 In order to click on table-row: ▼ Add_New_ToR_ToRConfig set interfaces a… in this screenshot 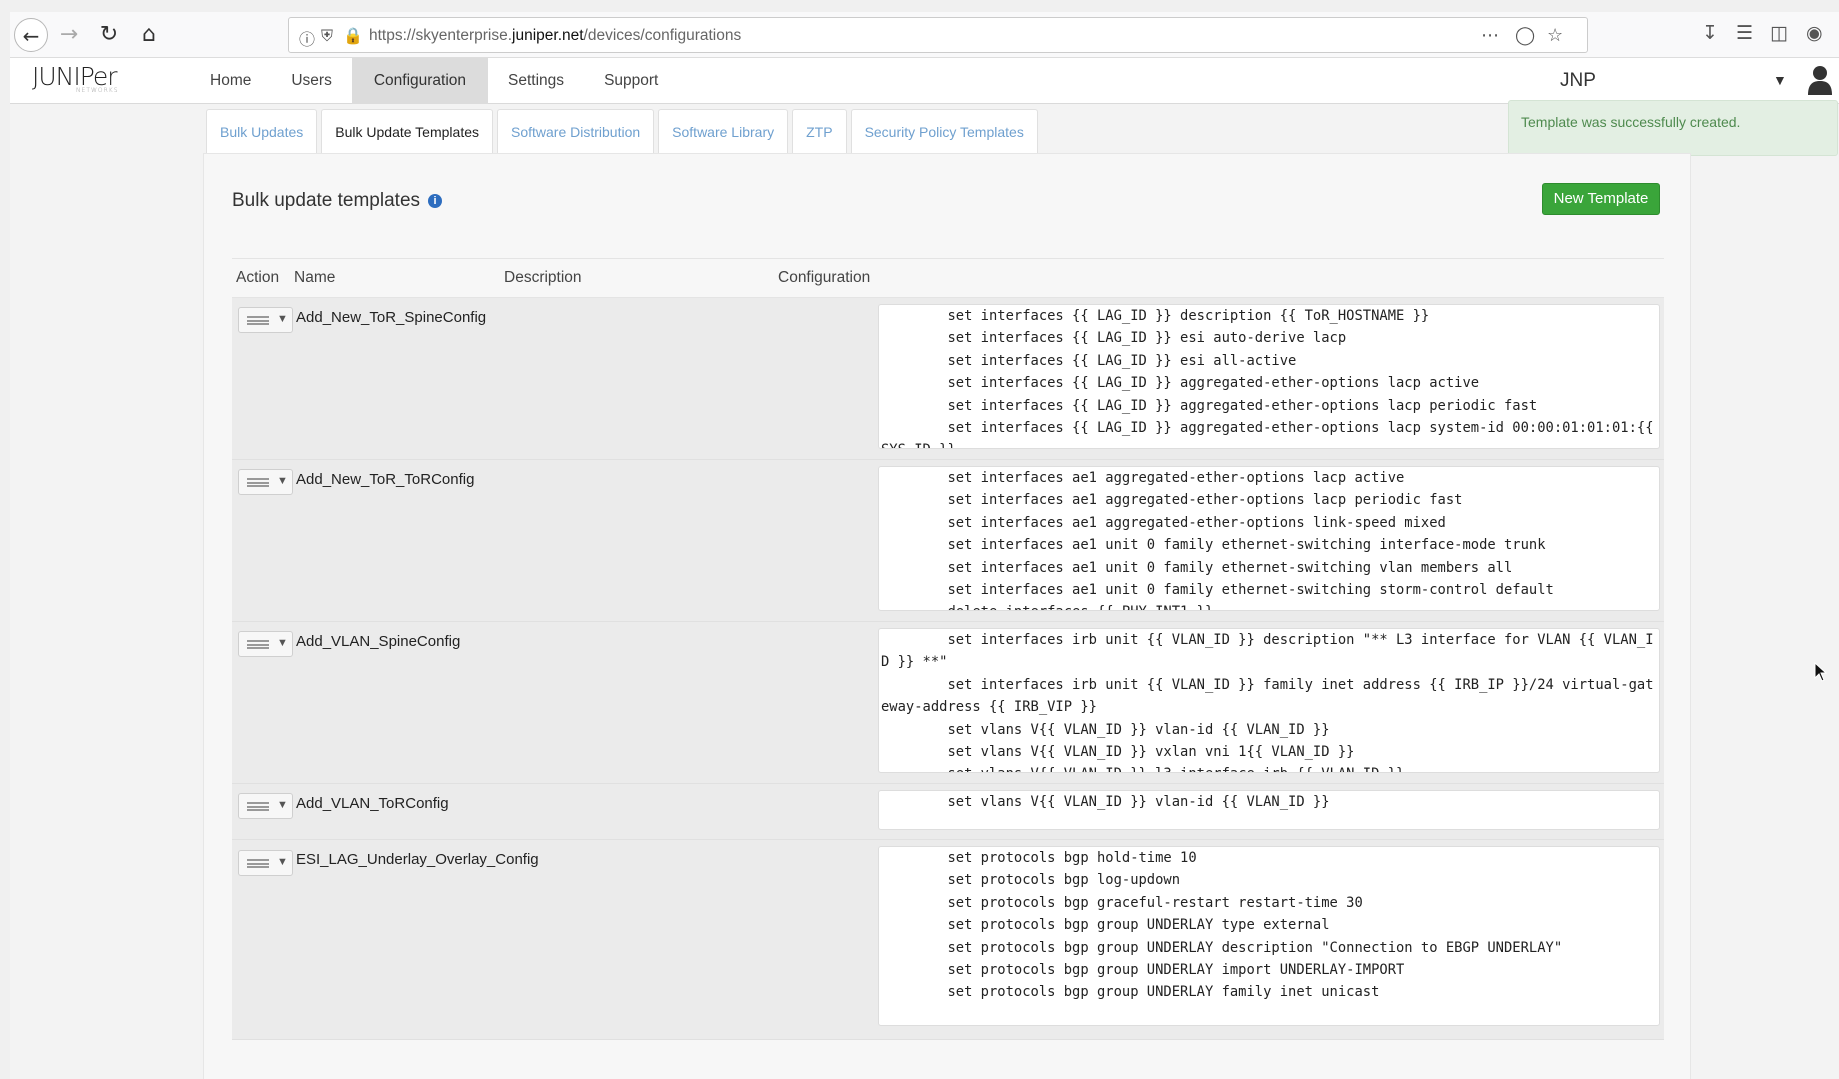, I will do `click(948, 541)`.